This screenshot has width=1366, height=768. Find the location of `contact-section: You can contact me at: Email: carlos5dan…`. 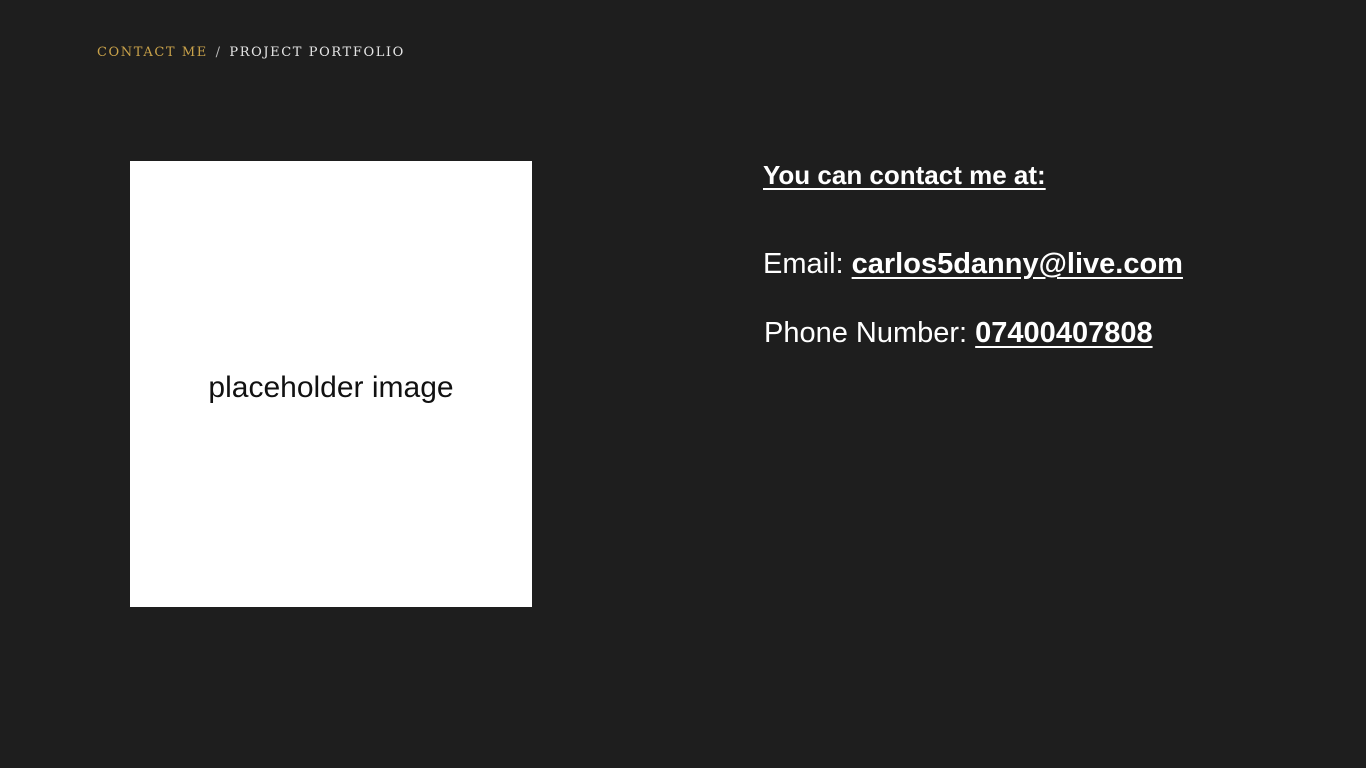

contact-section: You can contact me at: Email: carlos5dan… is located at coordinates (973, 254).